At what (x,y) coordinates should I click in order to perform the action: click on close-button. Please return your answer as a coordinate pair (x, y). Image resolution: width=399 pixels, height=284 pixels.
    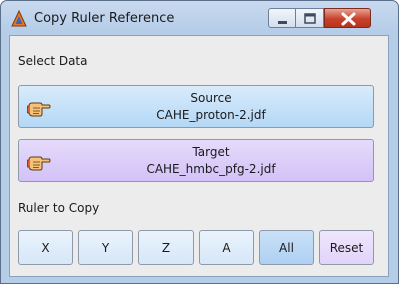
    Looking at the image, I should click on (347, 18).